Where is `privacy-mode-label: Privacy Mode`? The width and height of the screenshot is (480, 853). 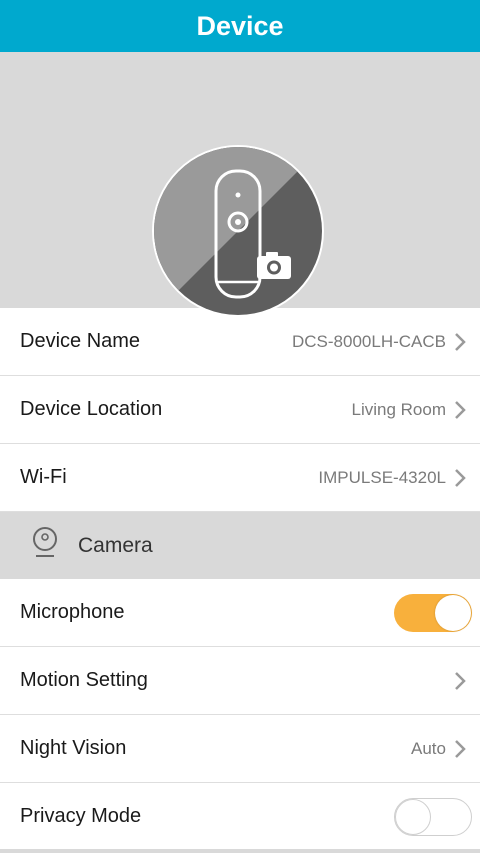
privacy-mode-label: Privacy Mode is located at coordinates (81, 816).